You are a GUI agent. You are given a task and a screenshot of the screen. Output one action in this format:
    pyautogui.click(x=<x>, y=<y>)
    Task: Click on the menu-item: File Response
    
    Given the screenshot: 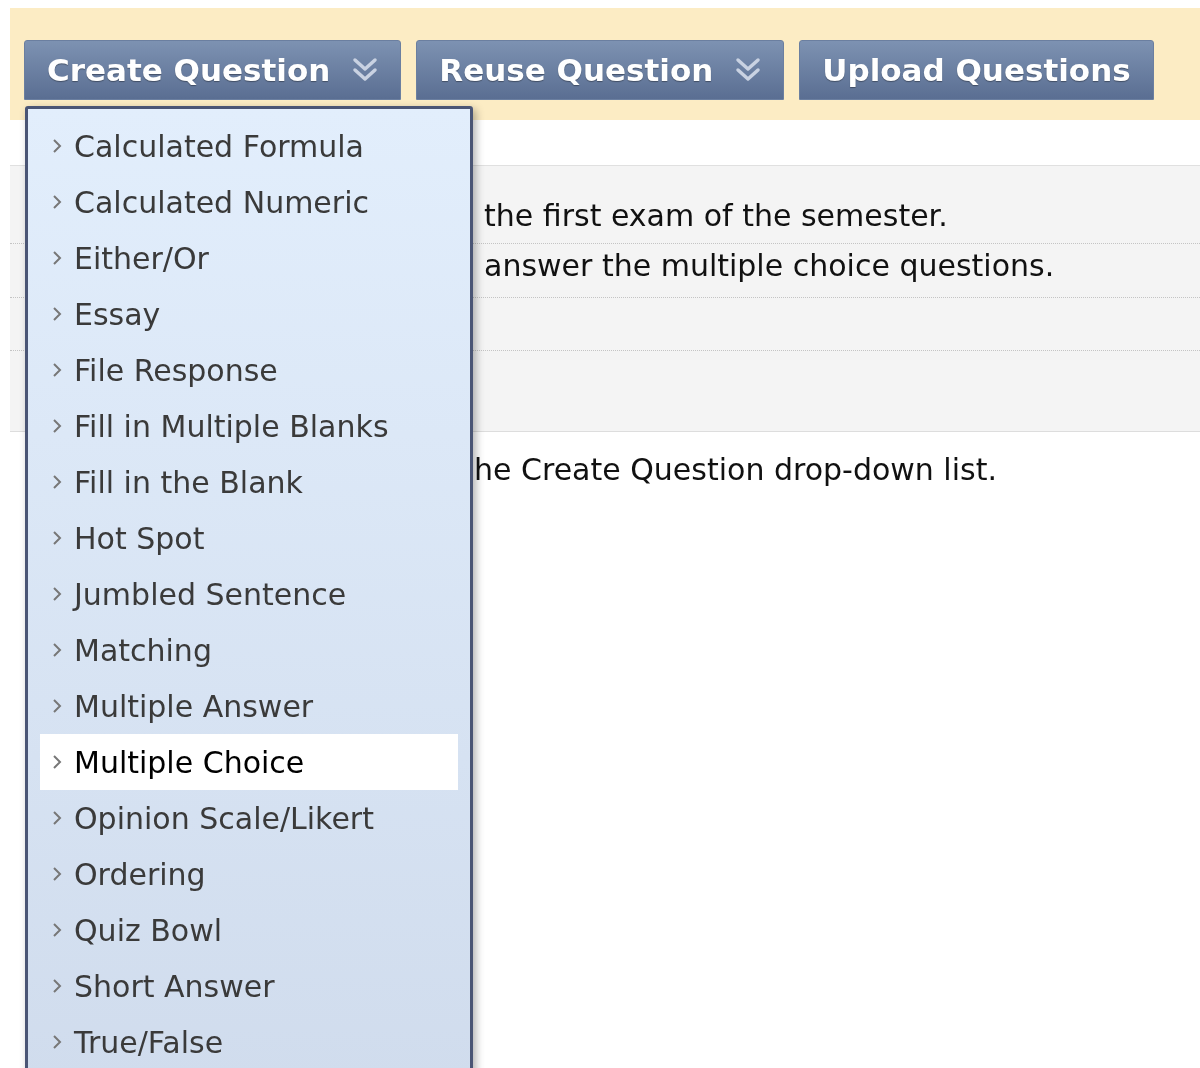 What is the action you would take?
    pyautogui.click(x=249, y=370)
    